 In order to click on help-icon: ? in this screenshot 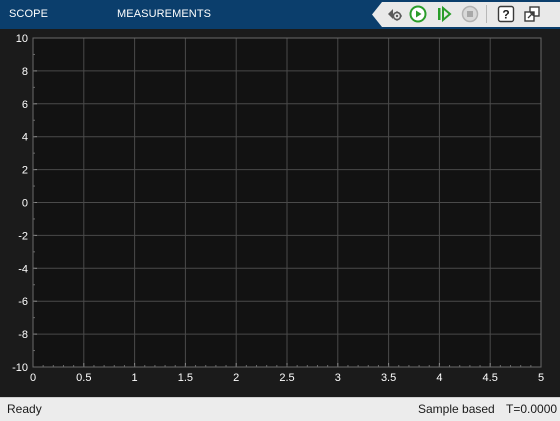, I will do `click(506, 14)`.